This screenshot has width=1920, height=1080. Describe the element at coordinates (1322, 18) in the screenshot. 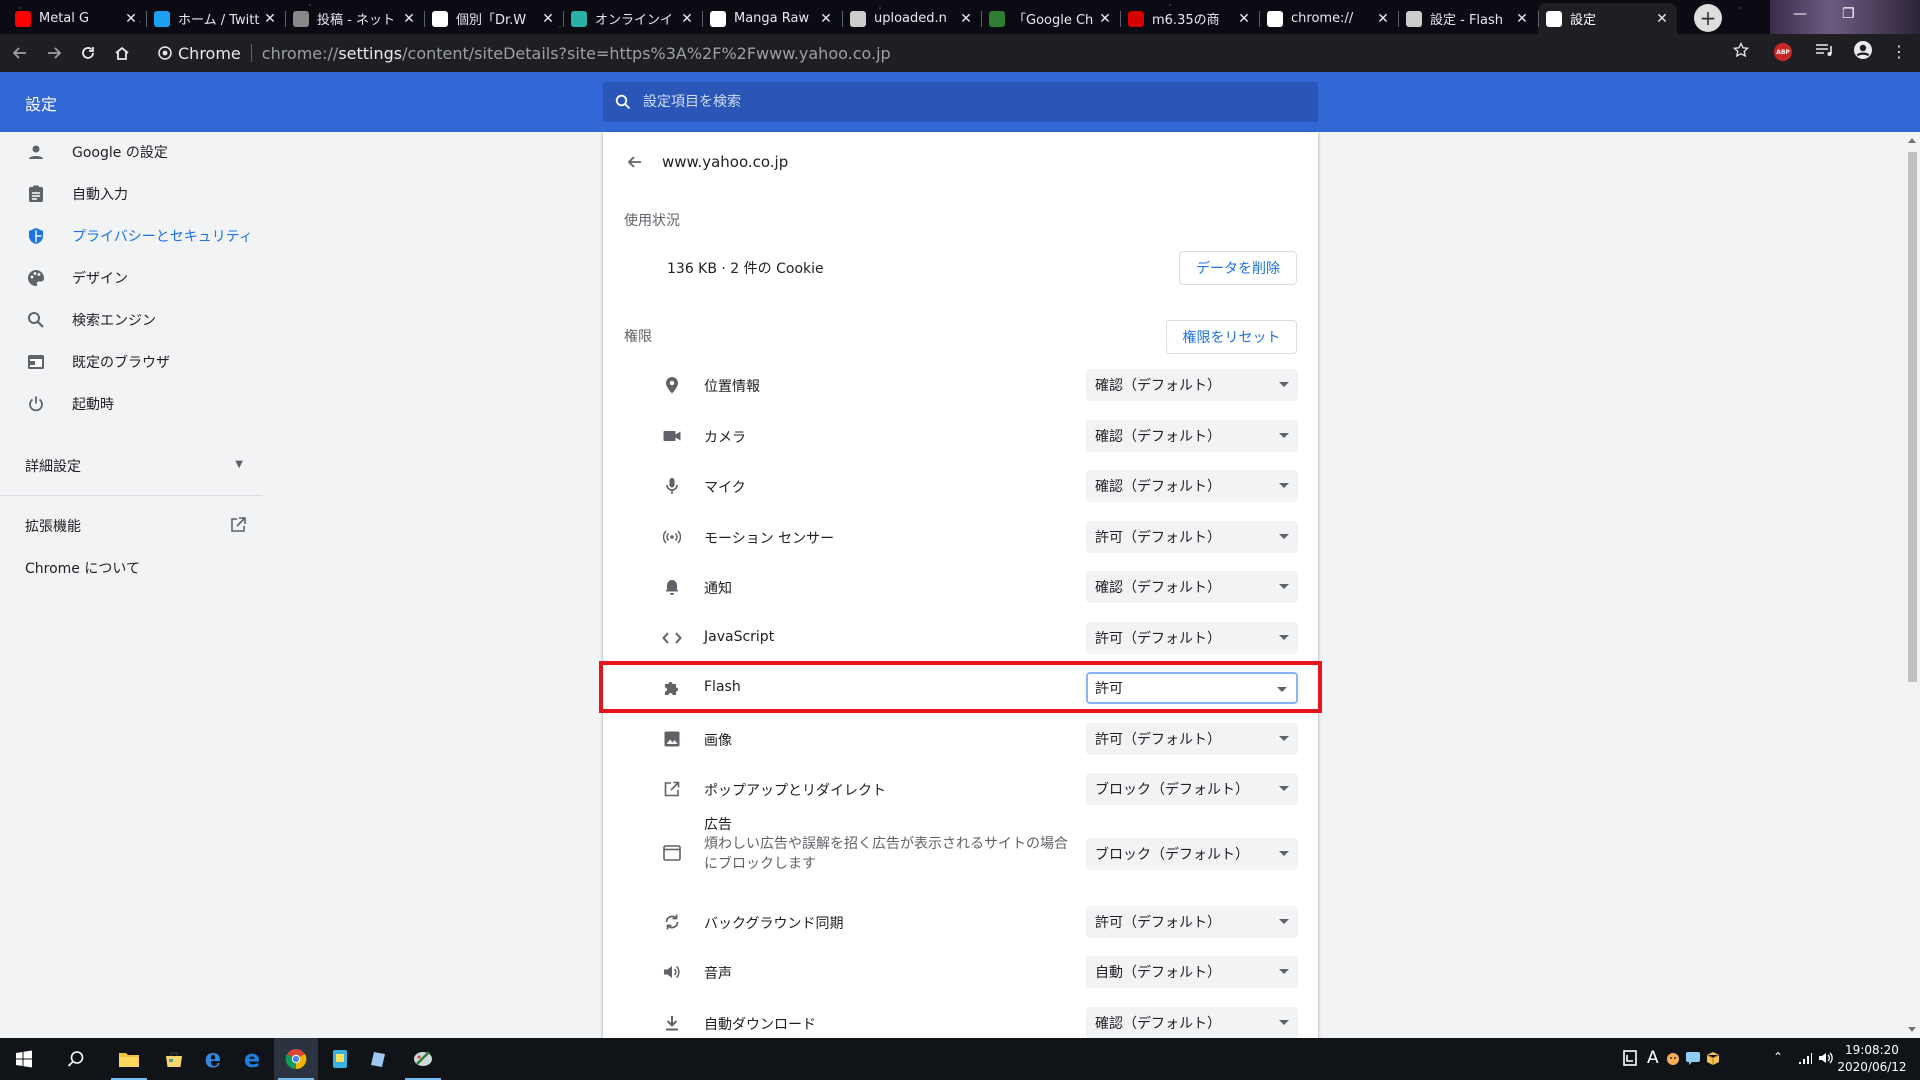

I see `tab-title: chrome://` at that location.